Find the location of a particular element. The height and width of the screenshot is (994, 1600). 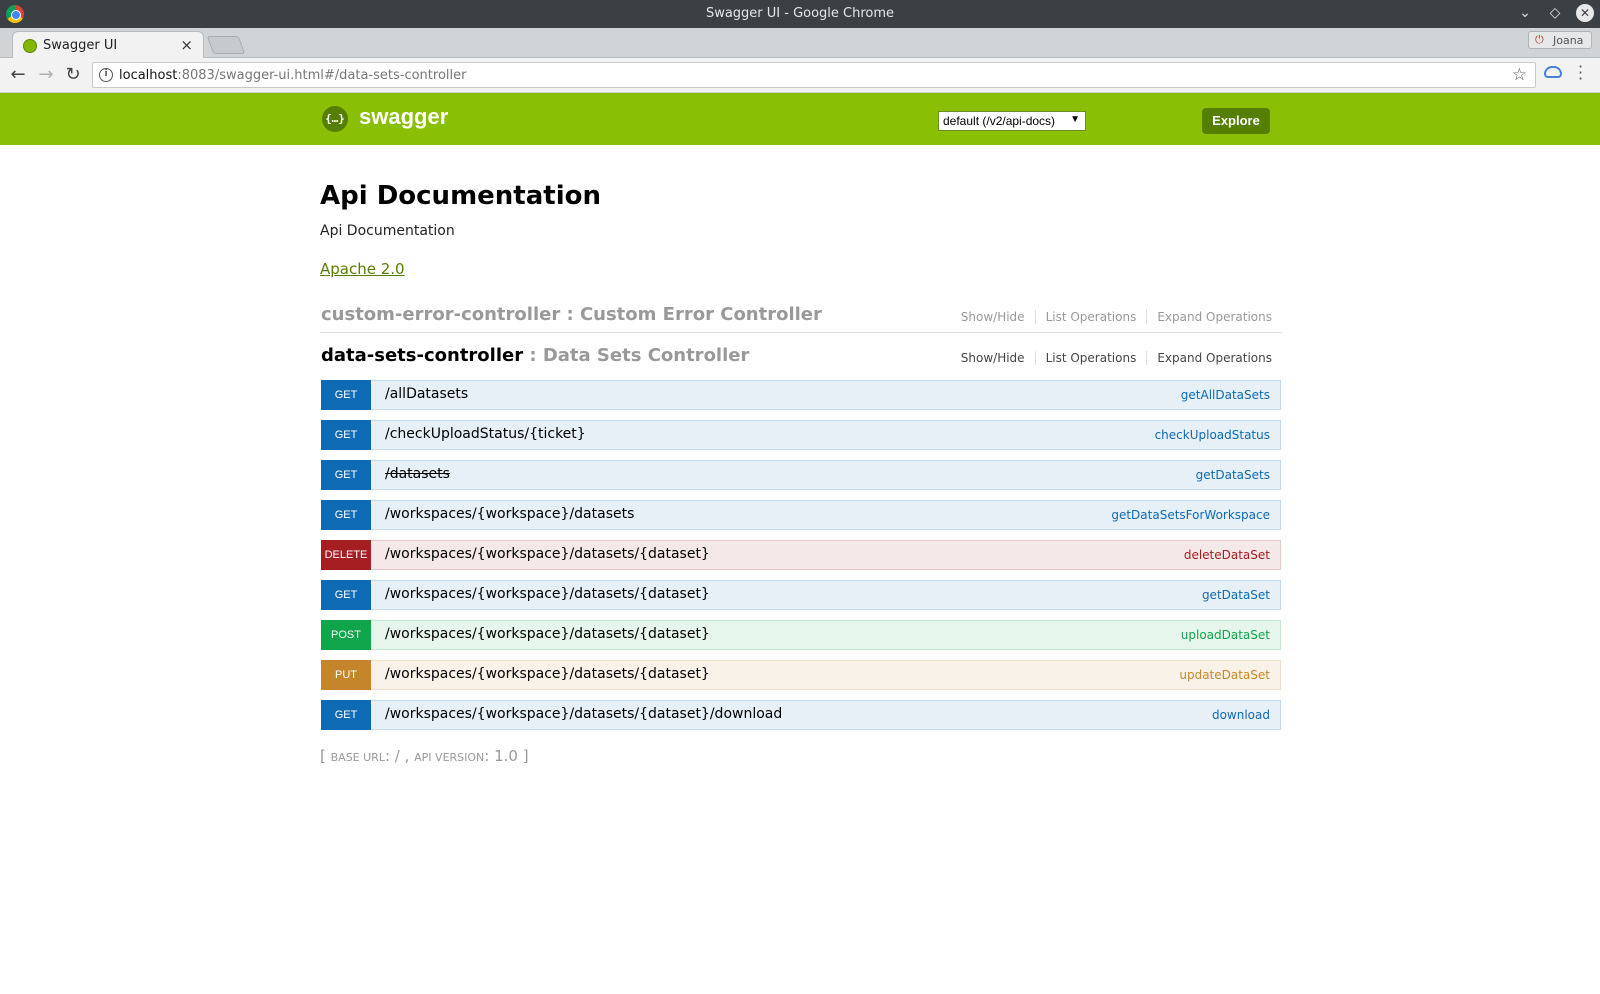

profile-button: ⏻ Joana is located at coordinates (1560, 40).